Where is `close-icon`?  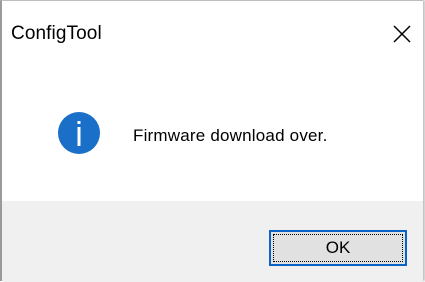
close-icon is located at coordinates (402, 34).